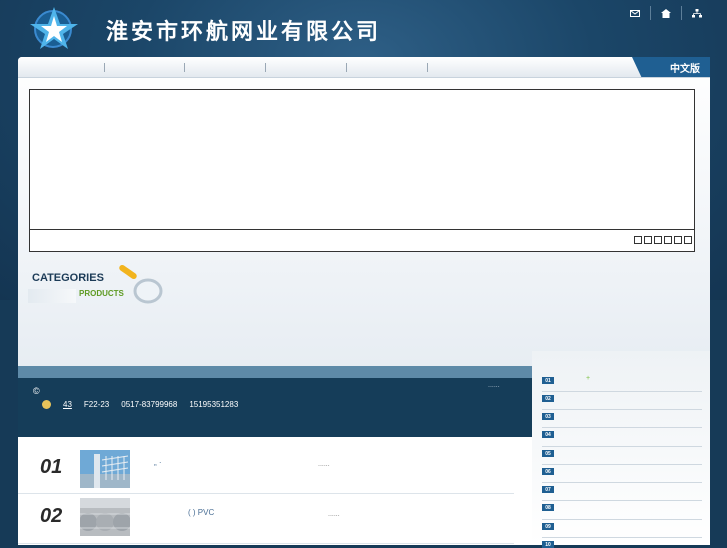  I want to click on company-logo-icon, so click(56, 27).